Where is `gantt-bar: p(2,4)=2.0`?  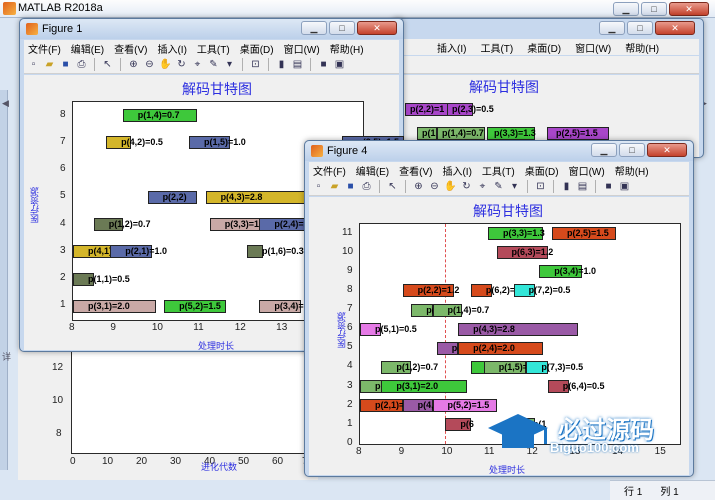 gantt-bar: p(2,4)=2.0 is located at coordinates (501, 348).